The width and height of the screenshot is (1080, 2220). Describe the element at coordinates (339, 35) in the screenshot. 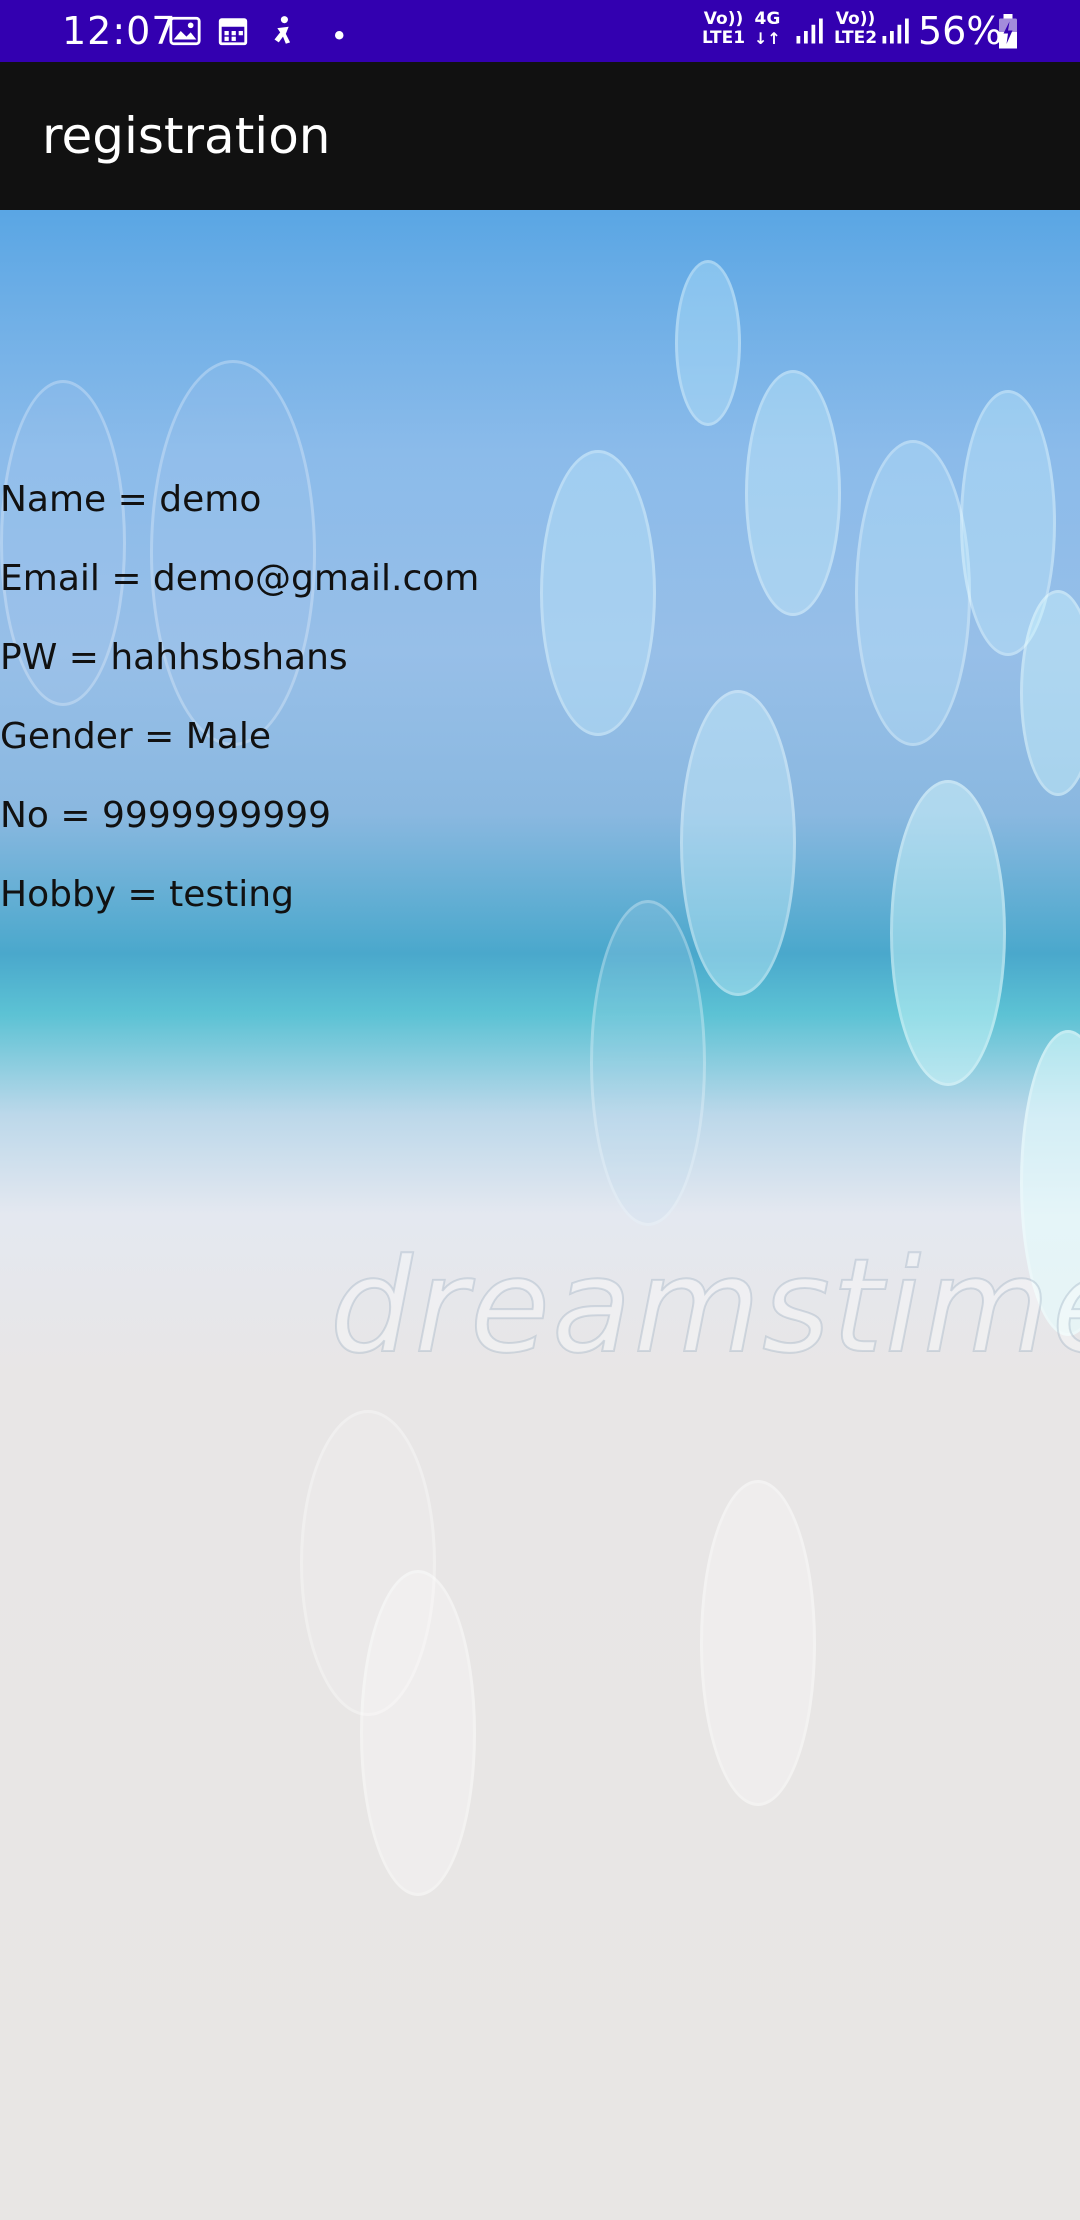

I see `dot-icon` at that location.